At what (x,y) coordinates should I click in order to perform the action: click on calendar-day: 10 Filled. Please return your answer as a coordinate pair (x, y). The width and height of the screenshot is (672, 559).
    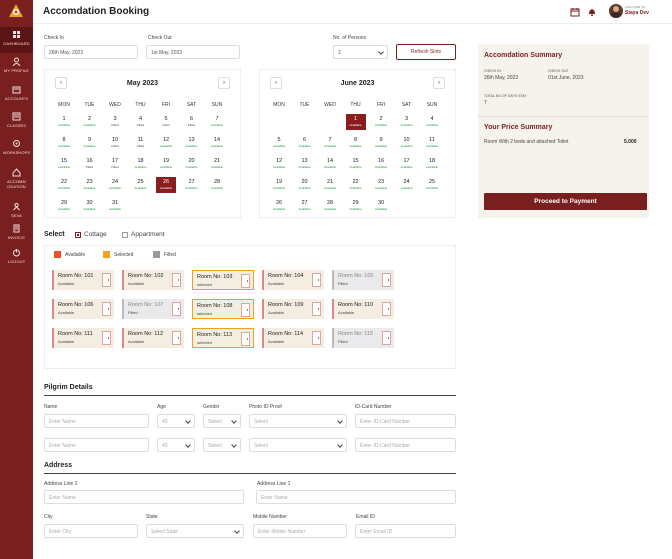
    Looking at the image, I should click on (115, 143).